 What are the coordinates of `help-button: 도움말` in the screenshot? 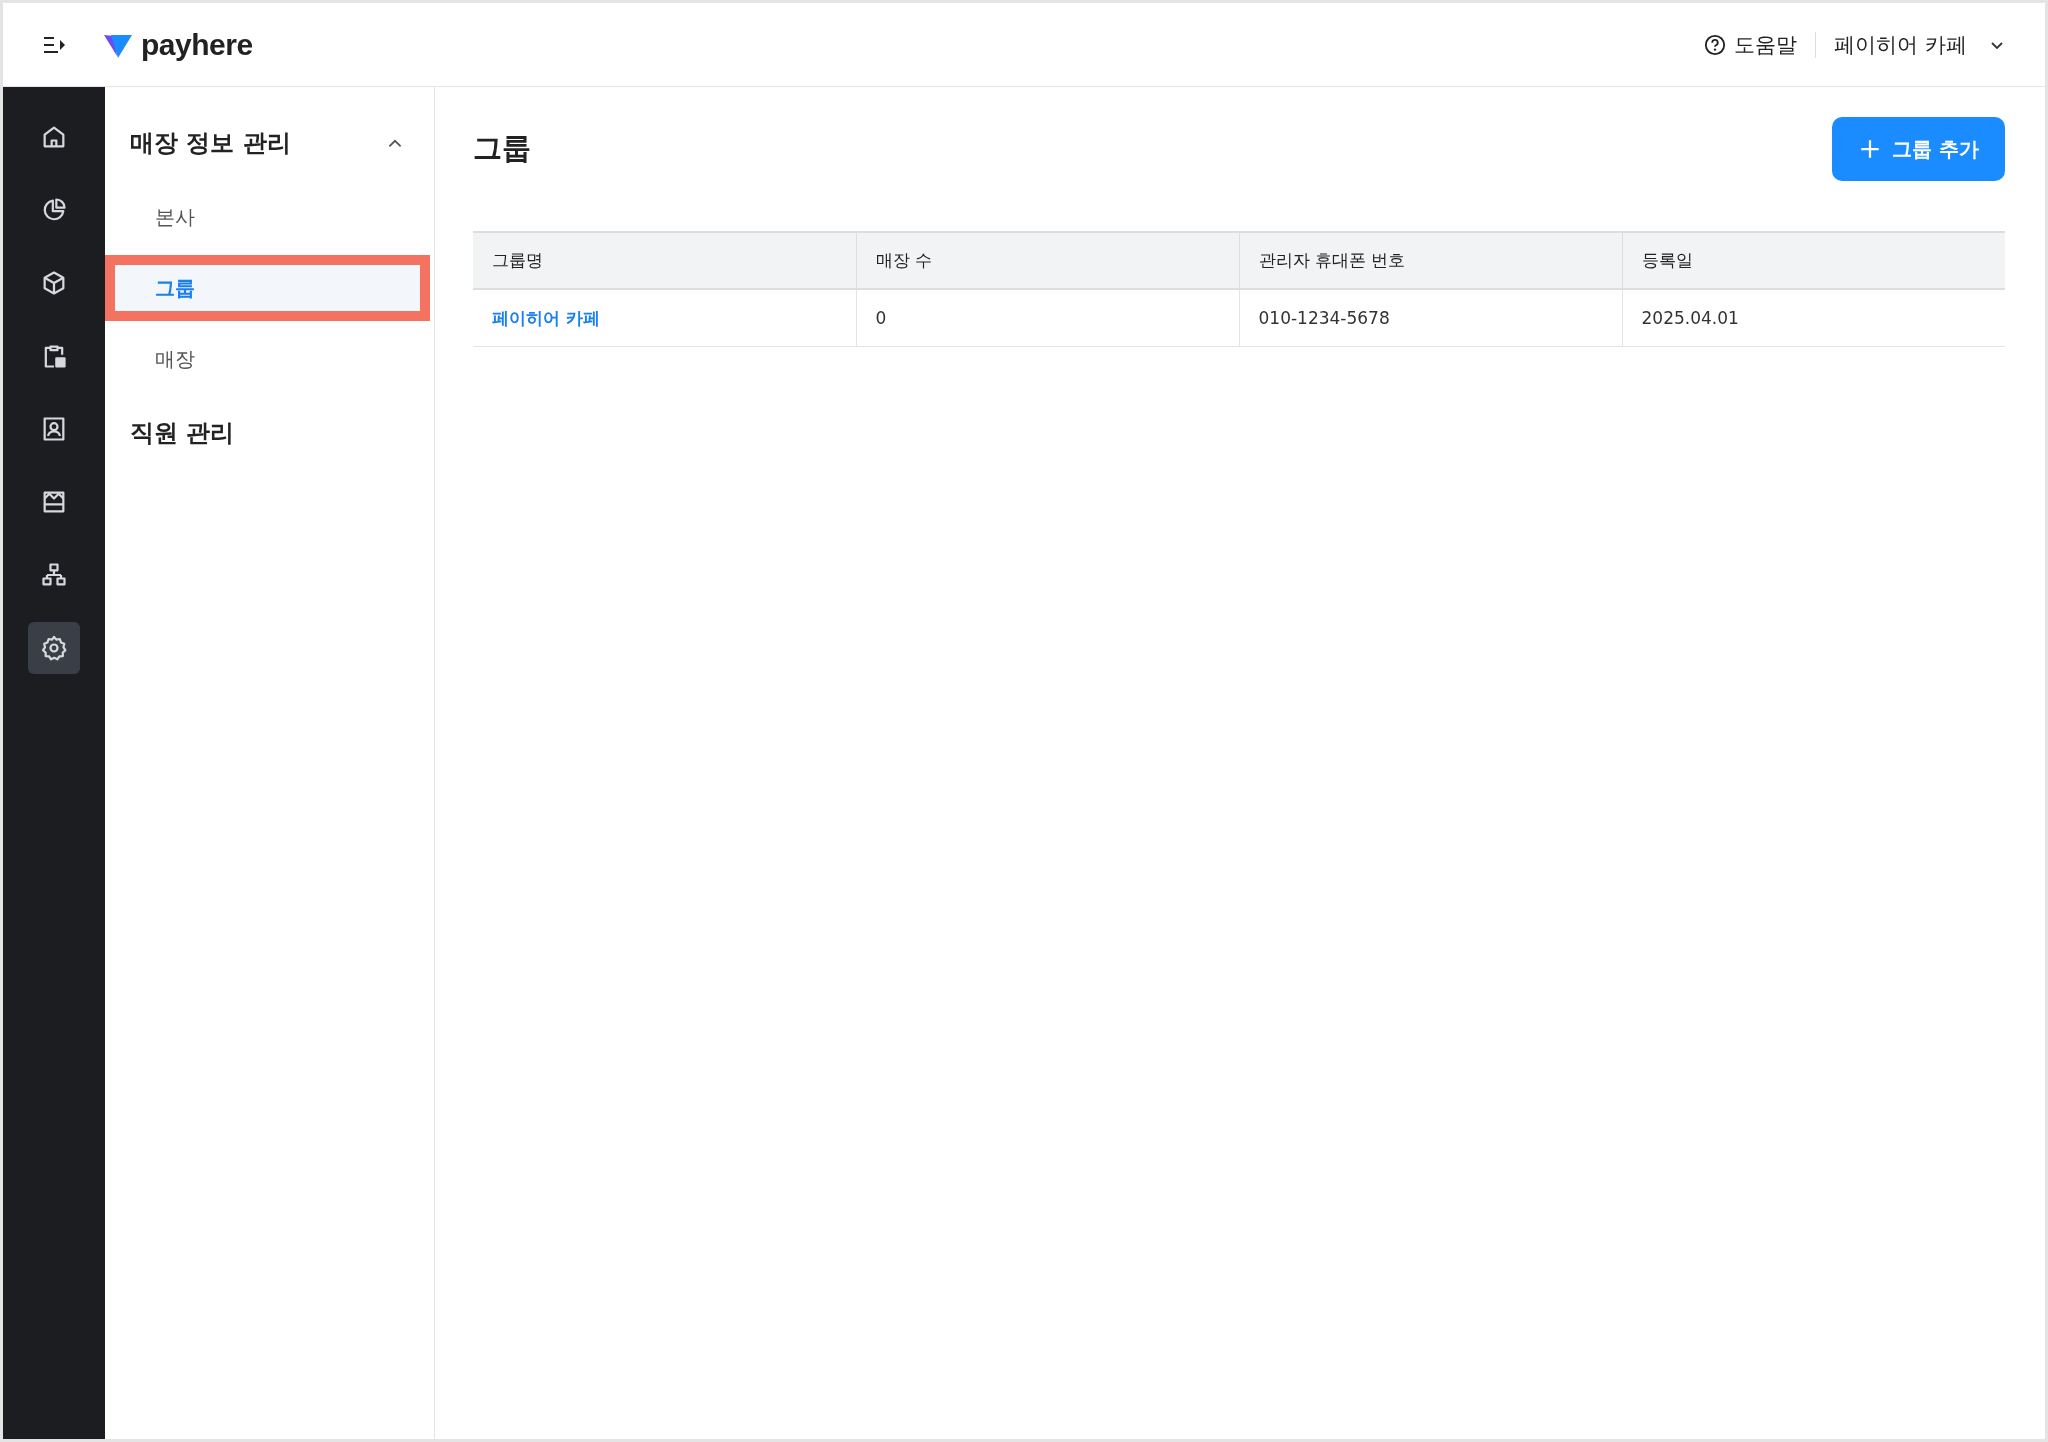 It's located at (1751, 44).